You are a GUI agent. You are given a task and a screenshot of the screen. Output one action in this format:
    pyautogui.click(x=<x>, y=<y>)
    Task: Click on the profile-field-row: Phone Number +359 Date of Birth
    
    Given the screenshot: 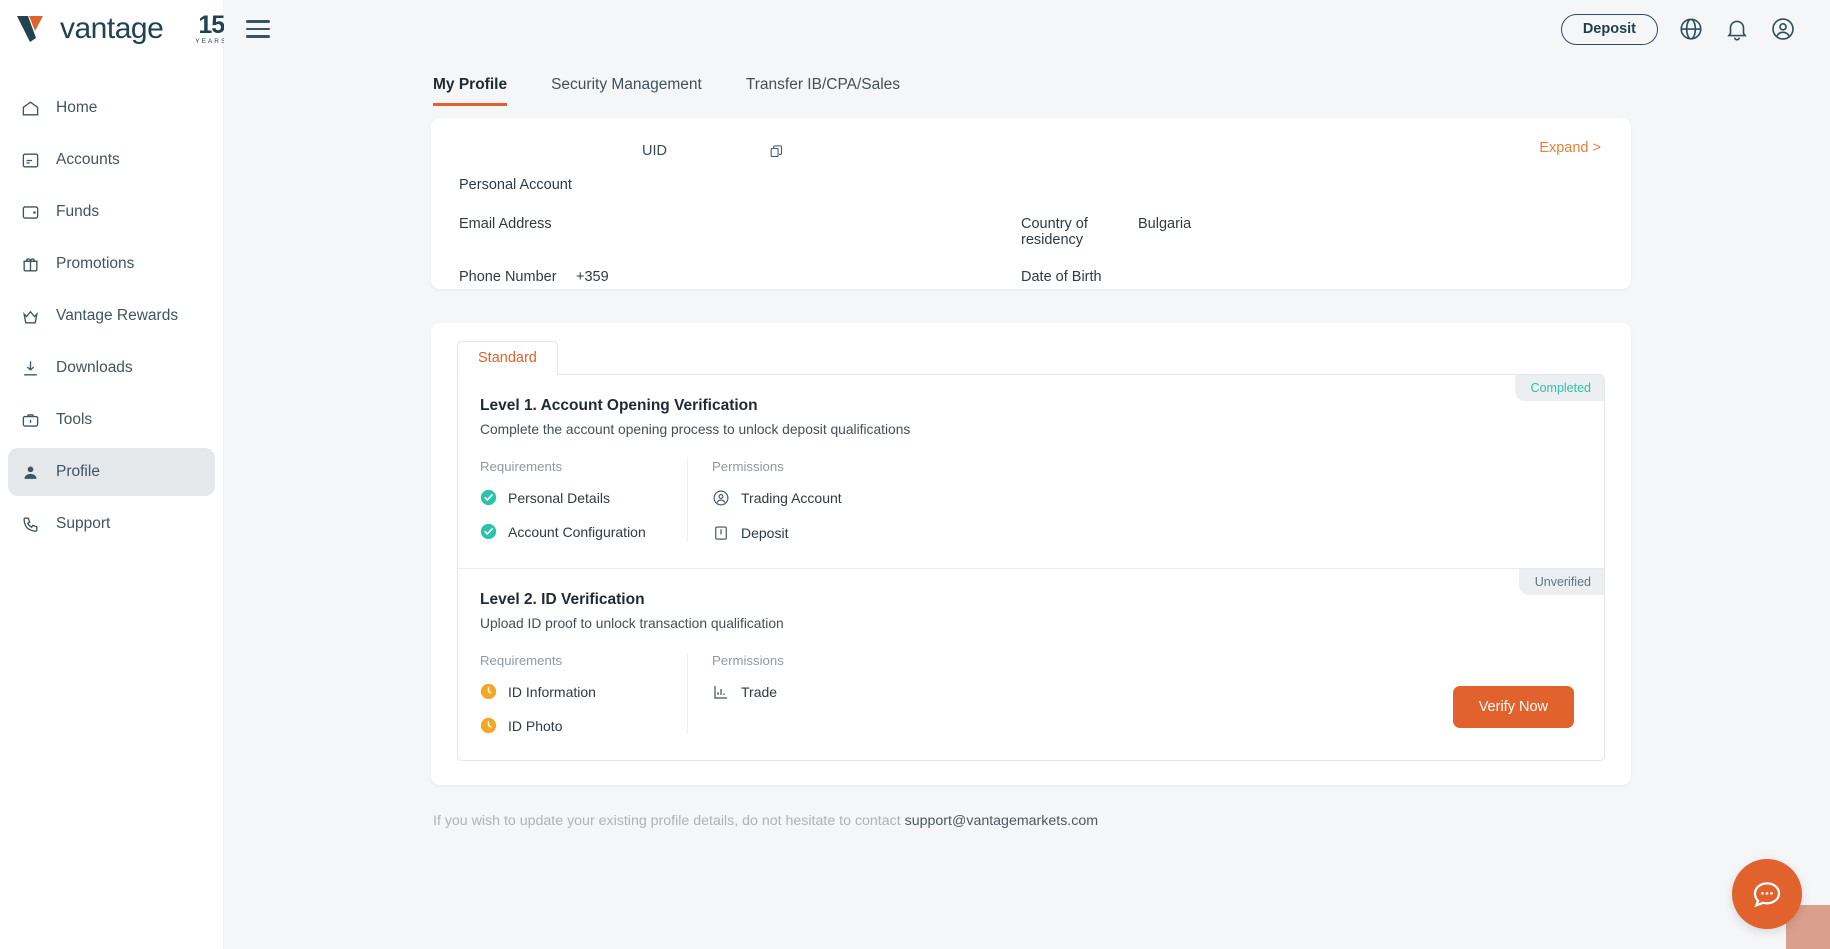 What is the action you would take?
    pyautogui.click(x=1031, y=277)
    